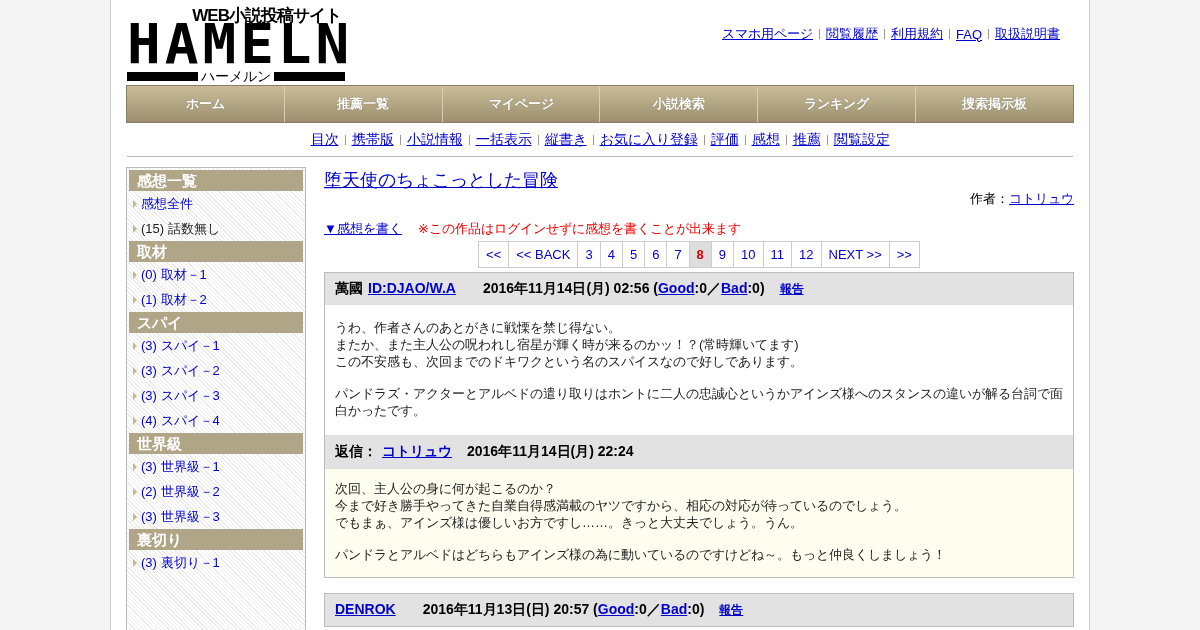  What do you see at coordinates (656, 254) in the screenshot?
I see `page-link: 6` at bounding box center [656, 254].